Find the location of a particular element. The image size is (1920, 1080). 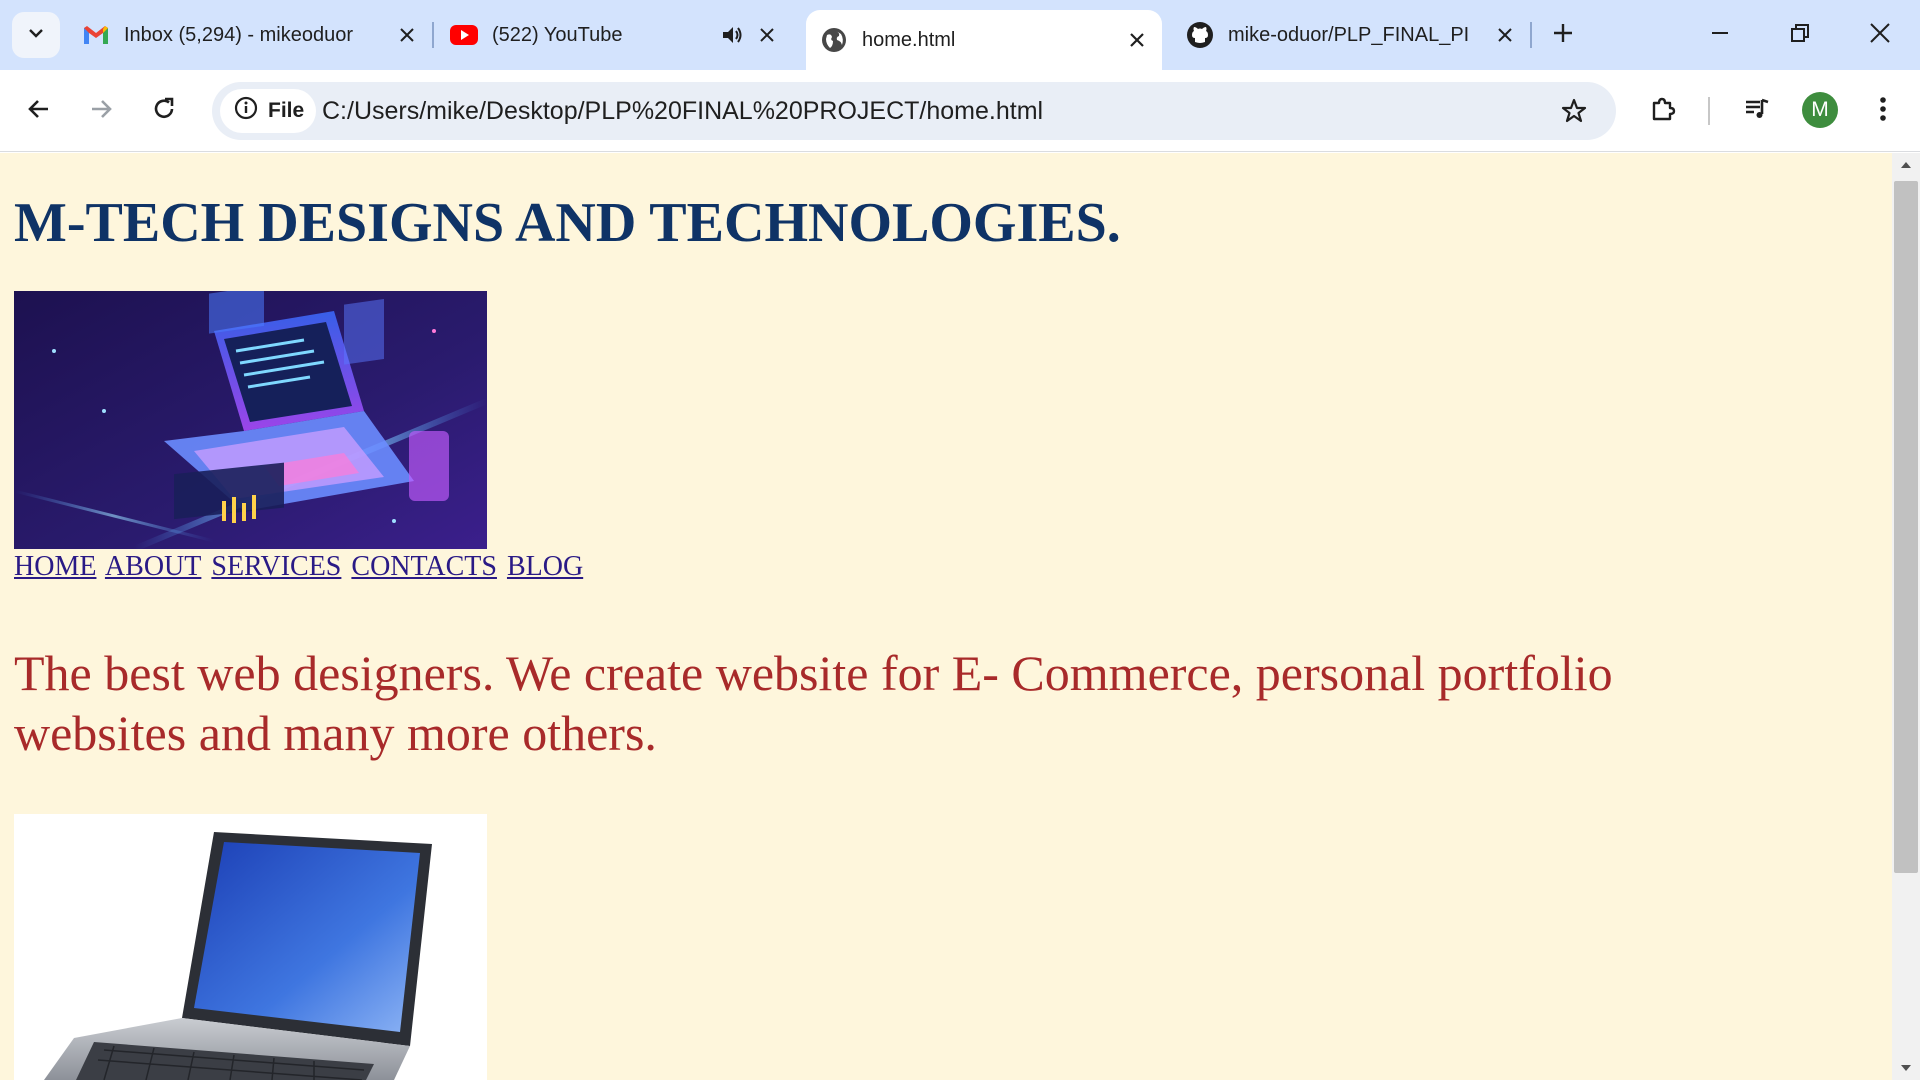

nav-link-about: ABOUT is located at coordinates (153, 566).